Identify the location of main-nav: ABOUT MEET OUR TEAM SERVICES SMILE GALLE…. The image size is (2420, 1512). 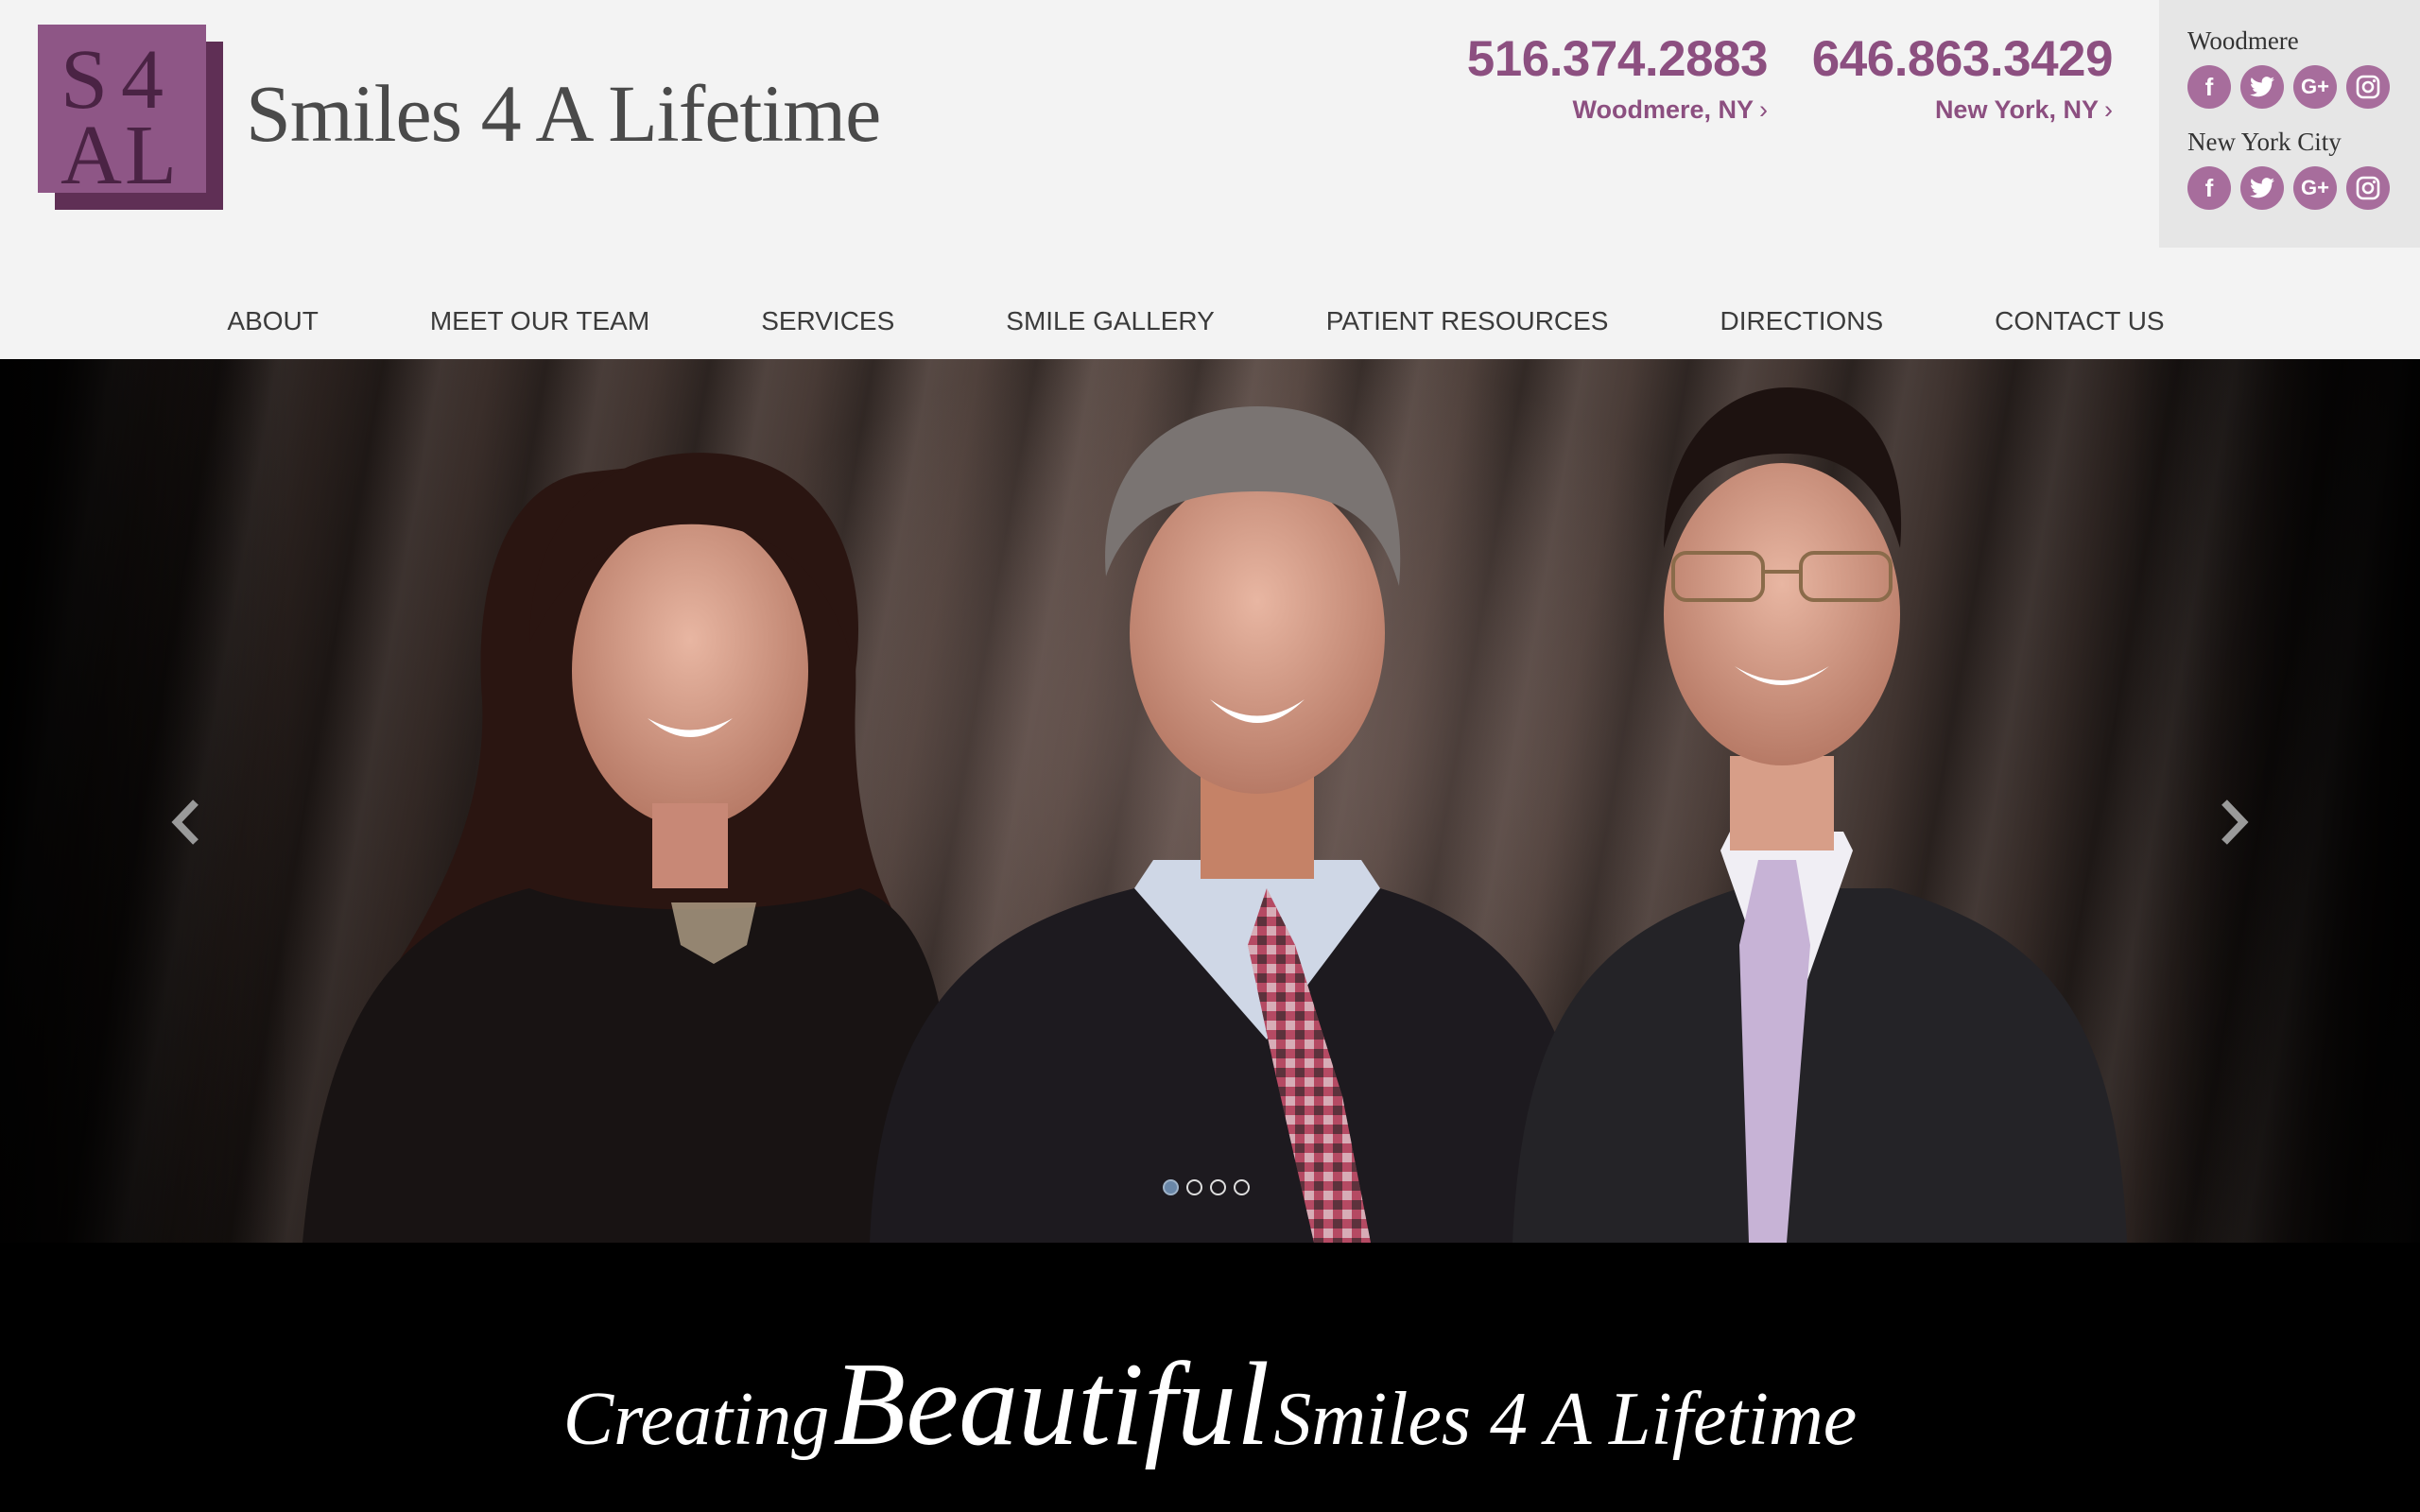
(1210, 321).